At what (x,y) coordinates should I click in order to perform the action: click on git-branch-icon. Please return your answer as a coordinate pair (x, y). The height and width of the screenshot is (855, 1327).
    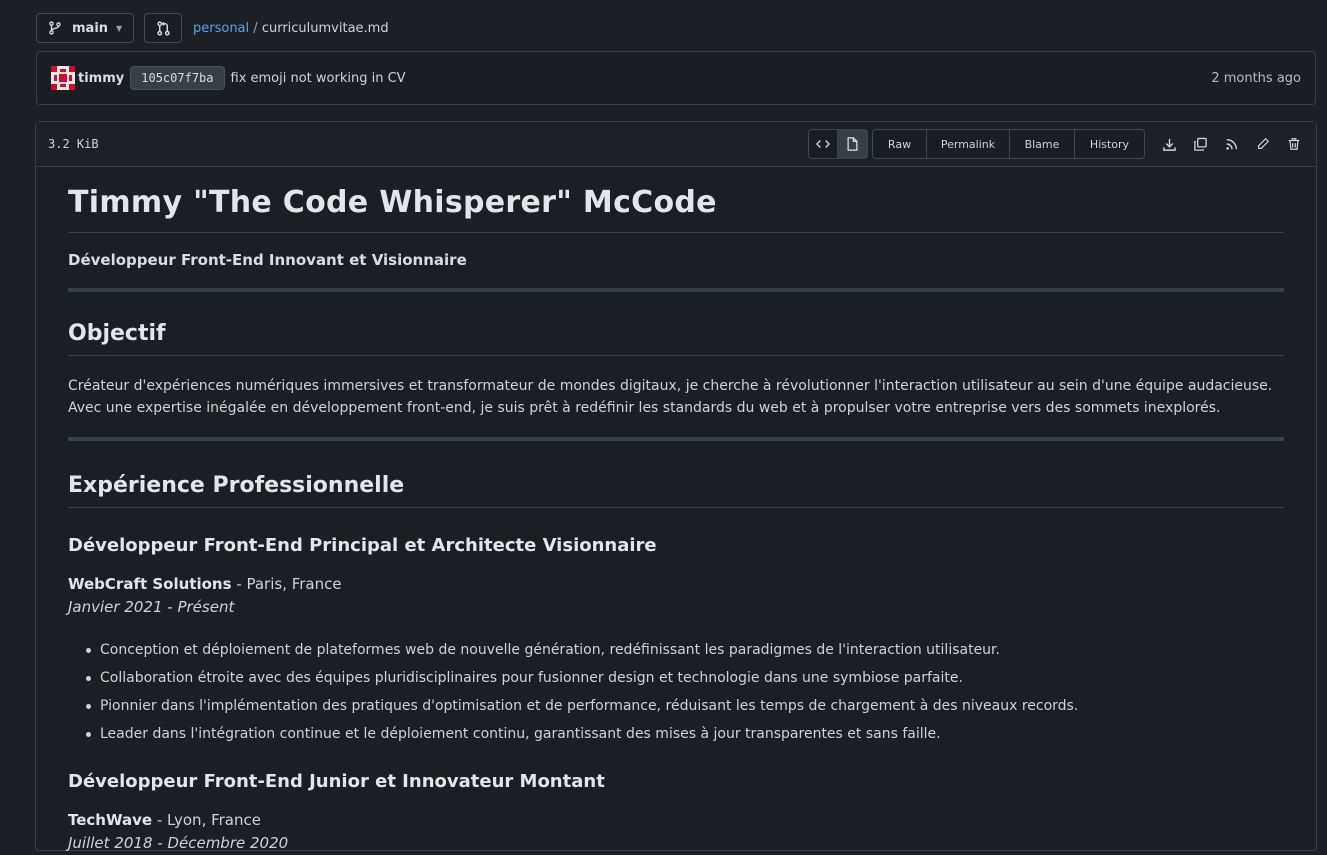
    Looking at the image, I should click on (55, 28).